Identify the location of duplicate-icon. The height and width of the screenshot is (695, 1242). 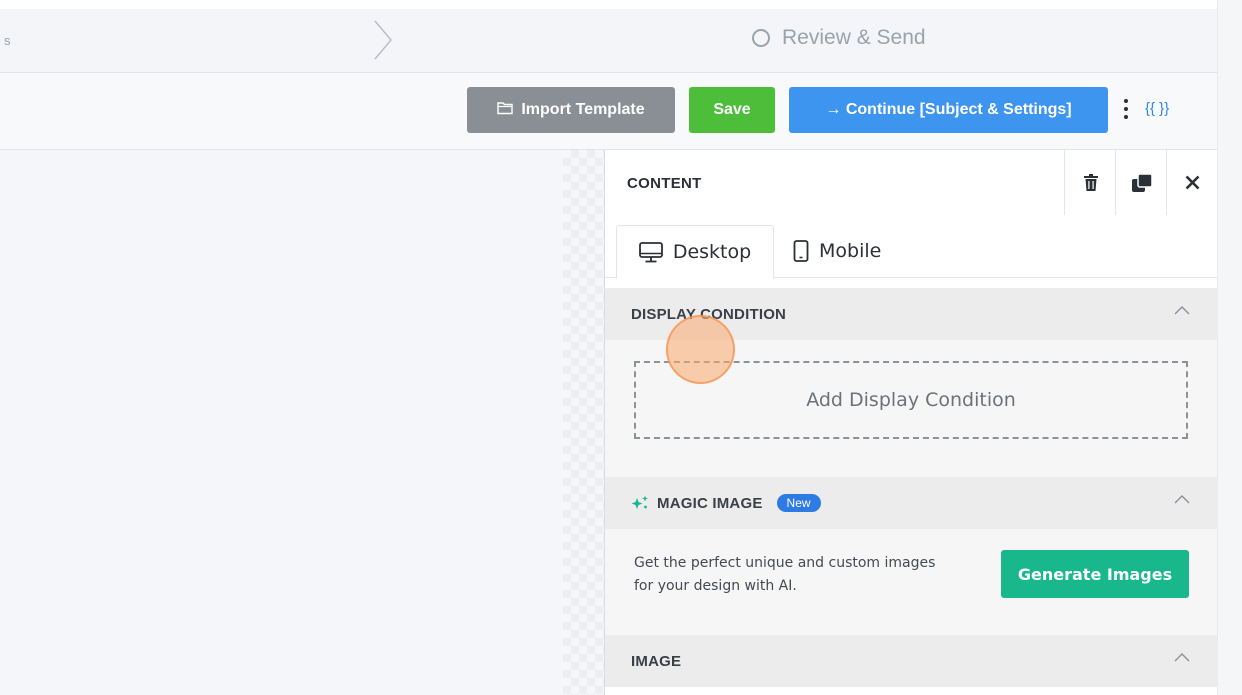
(1141, 182).